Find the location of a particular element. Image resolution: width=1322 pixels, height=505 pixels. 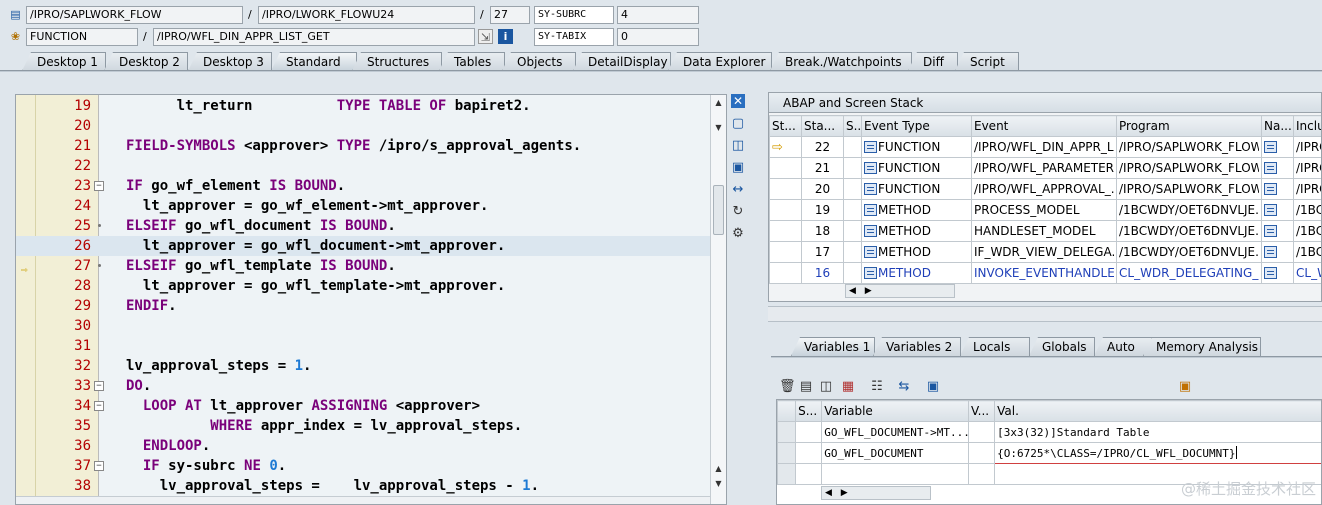

col-header-event: Event is located at coordinates (1044, 126).